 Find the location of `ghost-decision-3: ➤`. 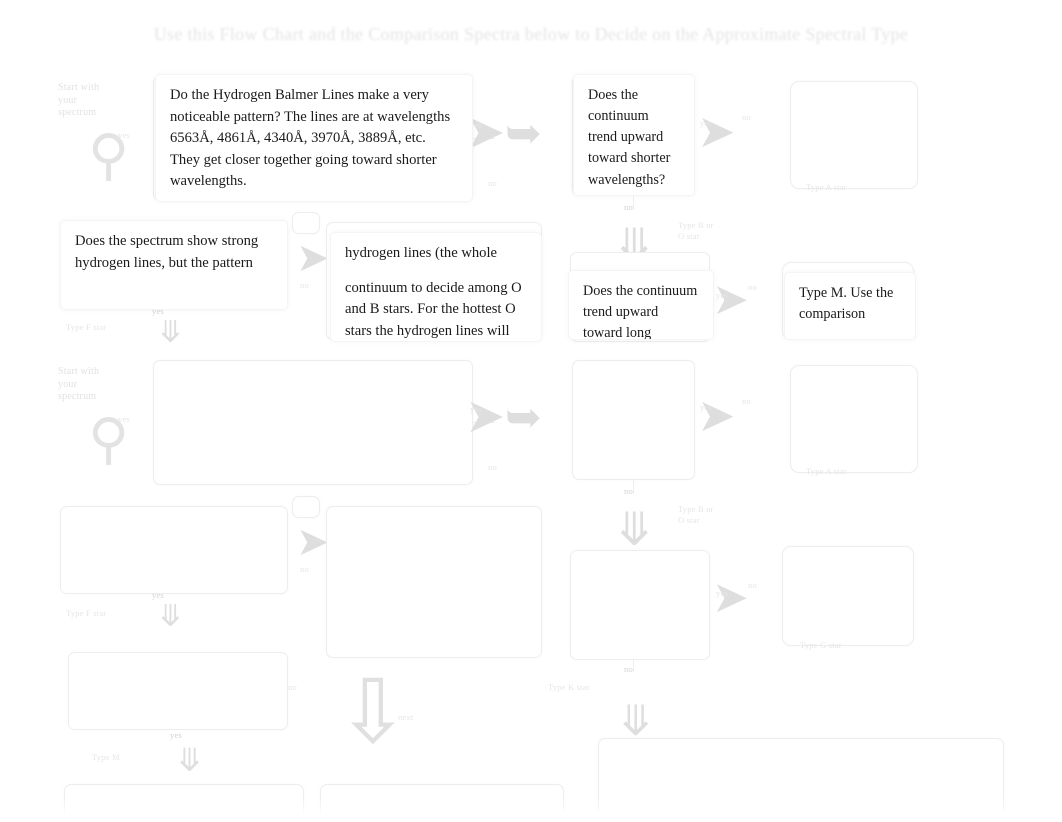

ghost-decision-3: ➤ is located at coordinates (313, 258).